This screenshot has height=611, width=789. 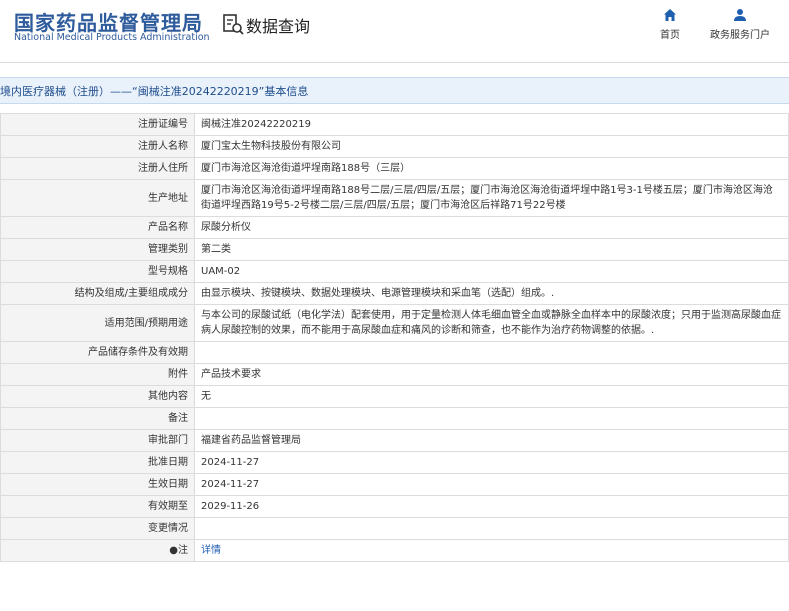 I want to click on field-label: ●注, so click(x=97, y=550).